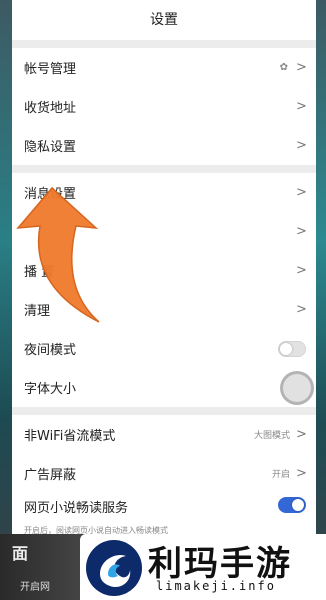 The height and width of the screenshot is (600, 326). What do you see at coordinates (50, 350) in the screenshot?
I see `row-label: 夜间模式` at bounding box center [50, 350].